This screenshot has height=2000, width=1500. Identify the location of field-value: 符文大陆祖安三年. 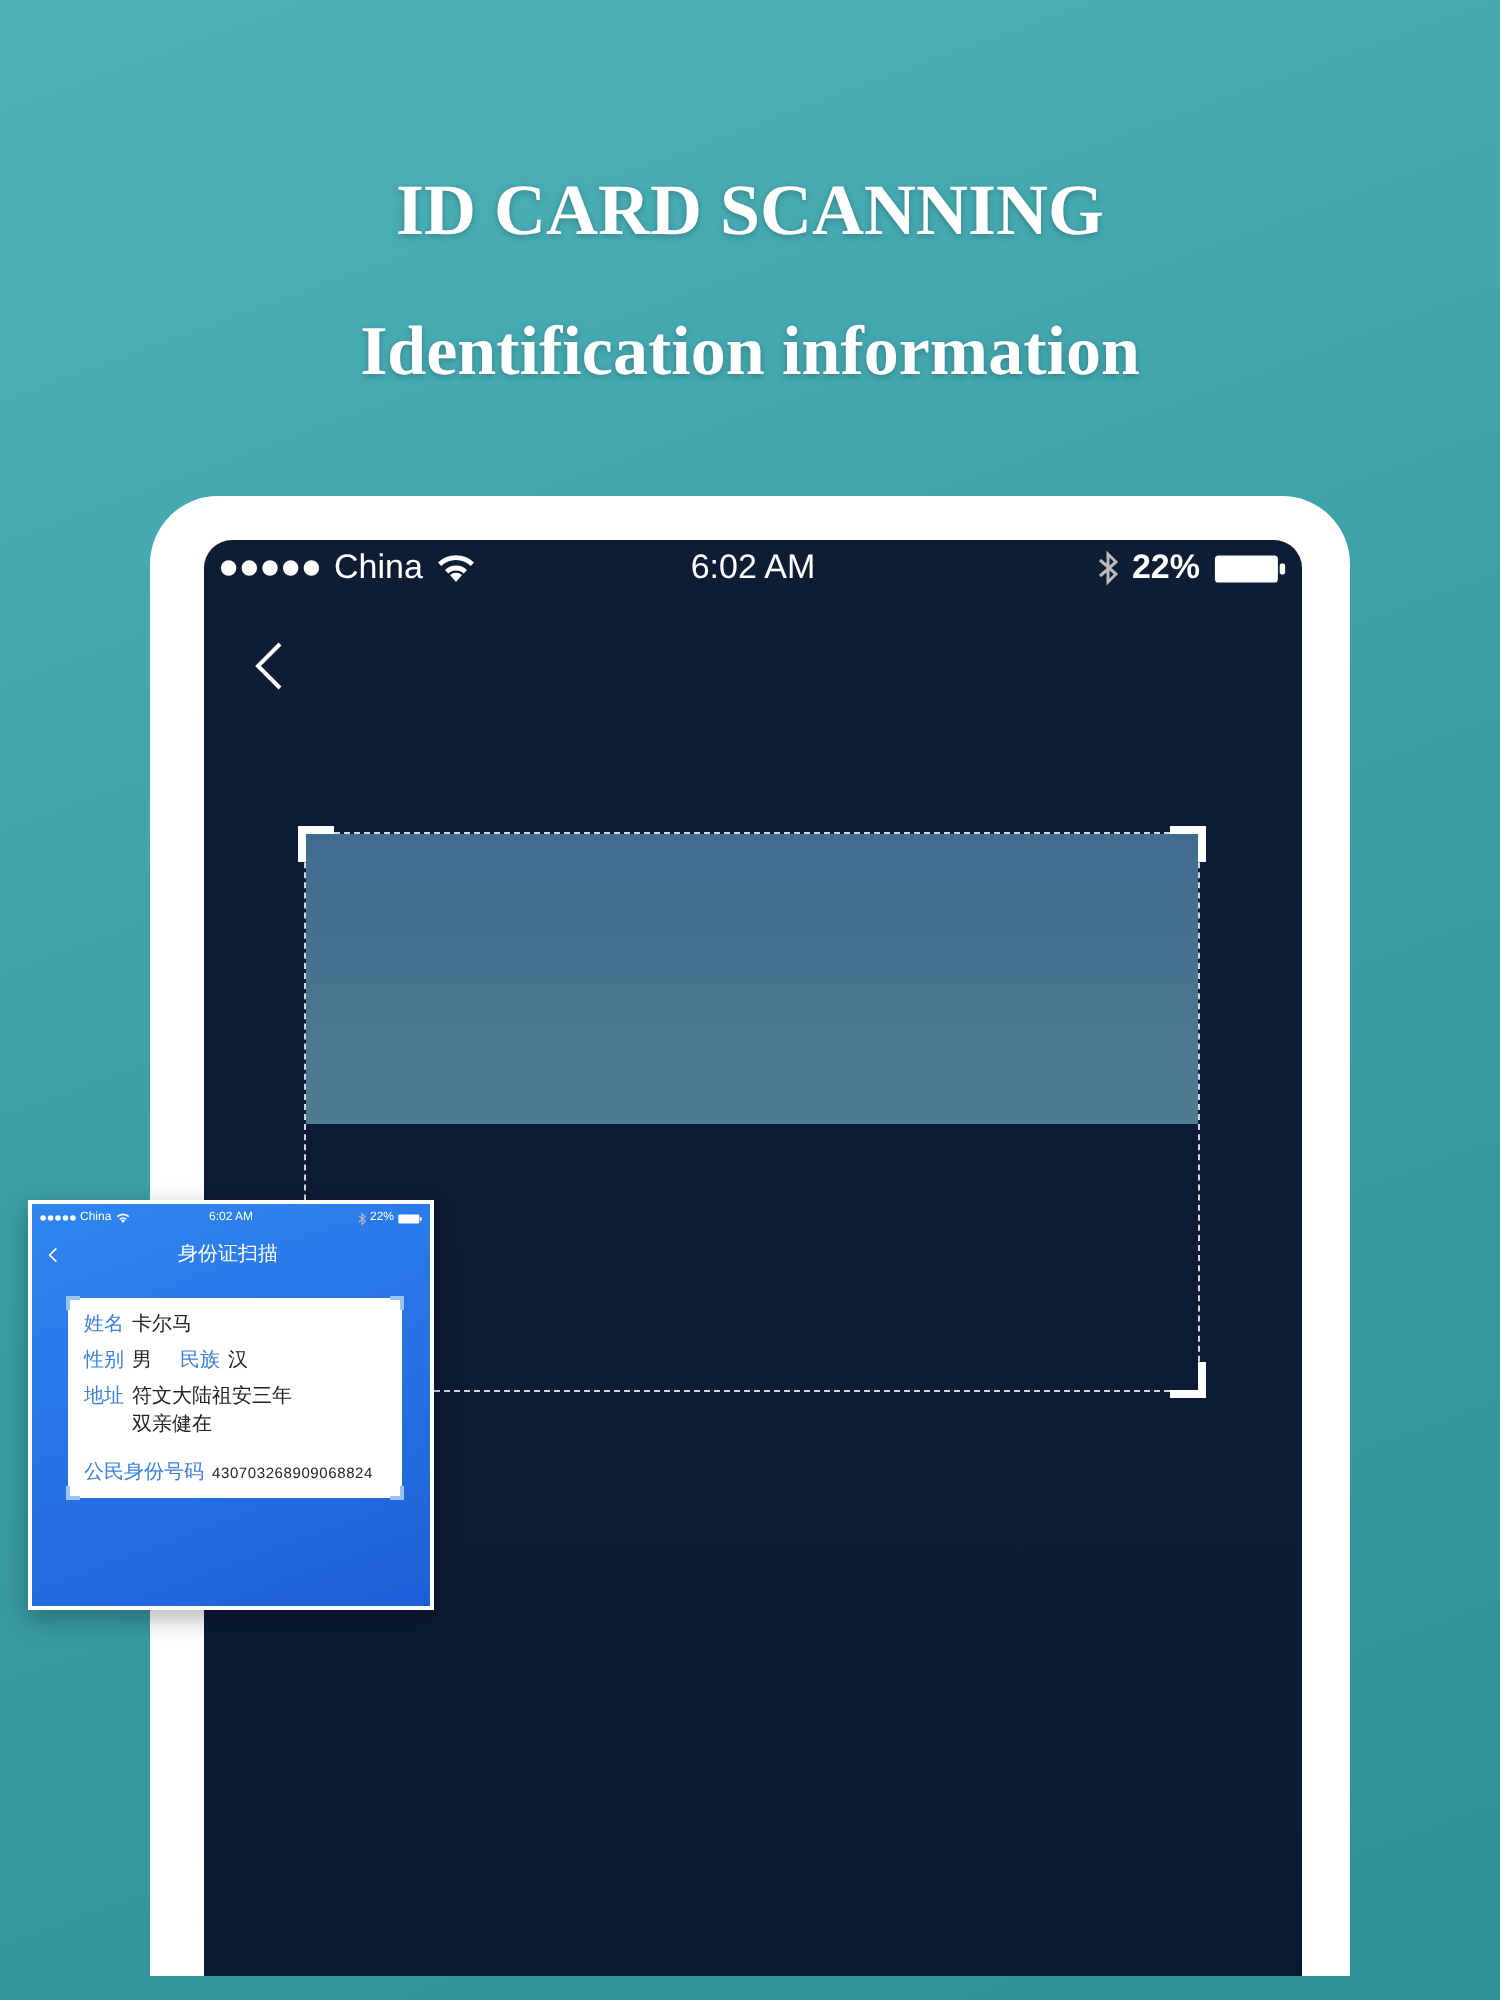
(212, 1396).